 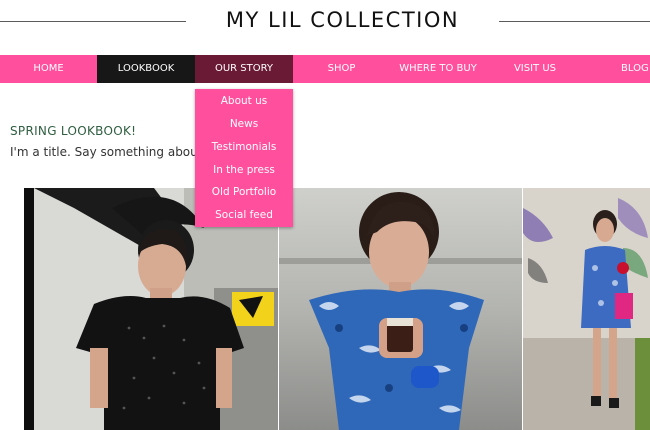 What do you see at coordinates (617, 69) in the screenshot?
I see `nav-item-blog: BLOG` at bounding box center [617, 69].